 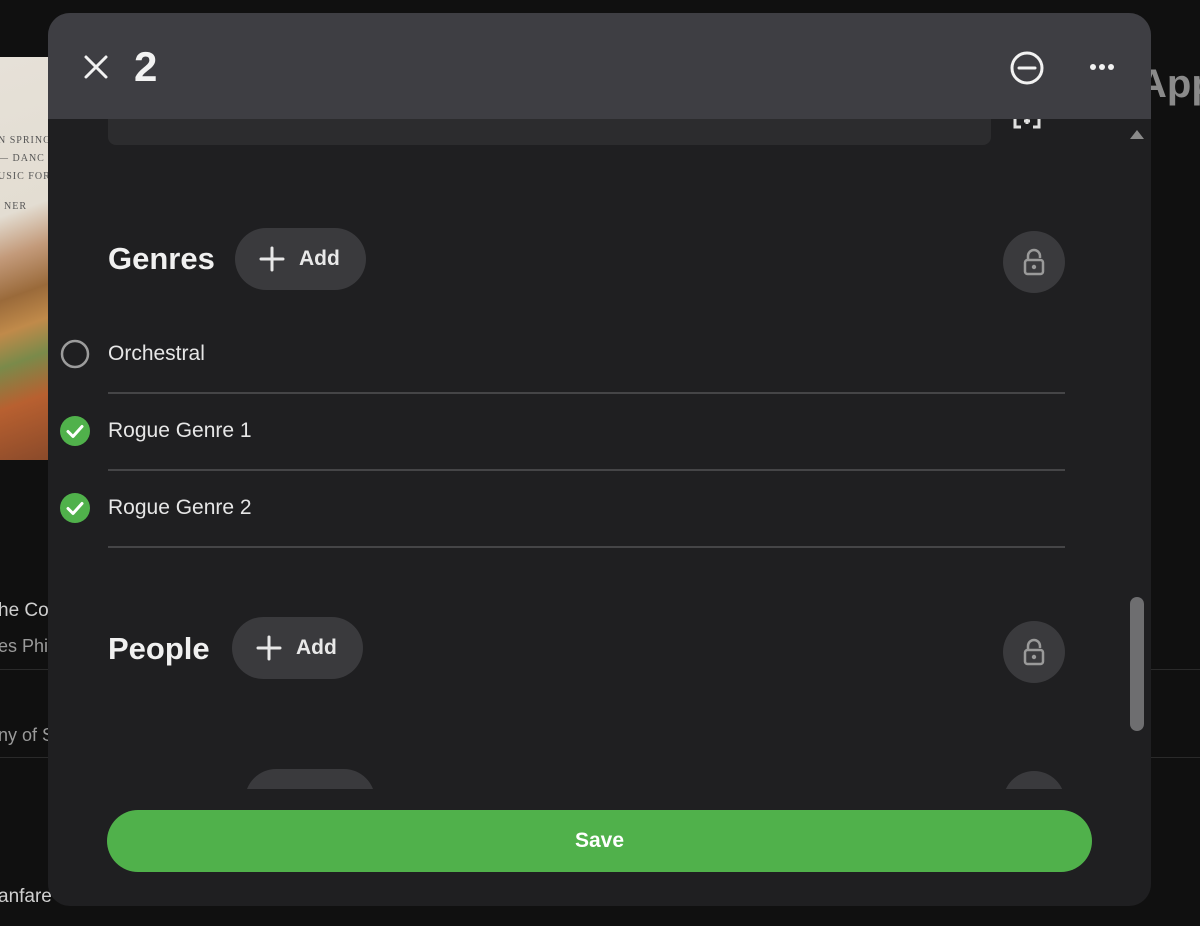 I want to click on genres-heading: Genres, so click(x=161, y=258).